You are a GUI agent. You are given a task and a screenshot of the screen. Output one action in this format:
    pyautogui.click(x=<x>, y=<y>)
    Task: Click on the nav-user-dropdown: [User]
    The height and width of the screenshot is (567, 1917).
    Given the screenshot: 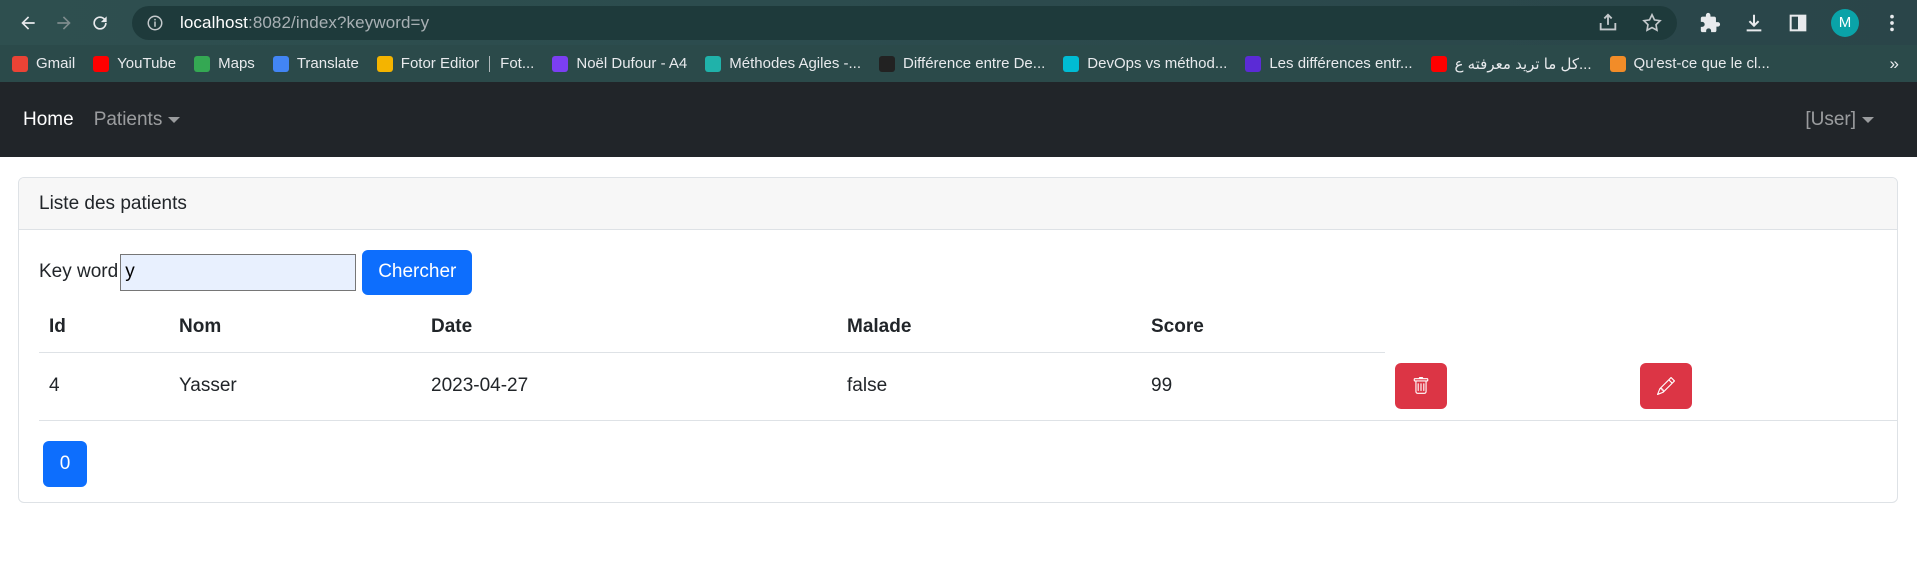 What is the action you would take?
    pyautogui.click(x=1839, y=120)
    